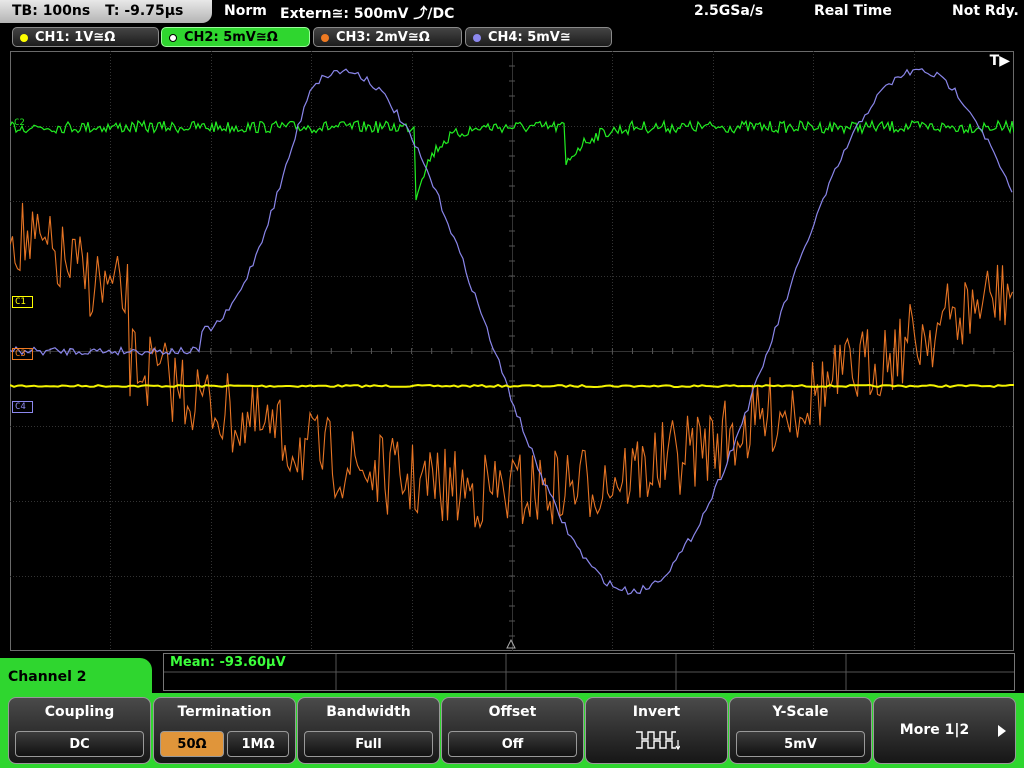 The image size is (1024, 768). Describe the element at coordinates (477, 38) in the screenshot. I see `channel-4-color-dot` at that location.